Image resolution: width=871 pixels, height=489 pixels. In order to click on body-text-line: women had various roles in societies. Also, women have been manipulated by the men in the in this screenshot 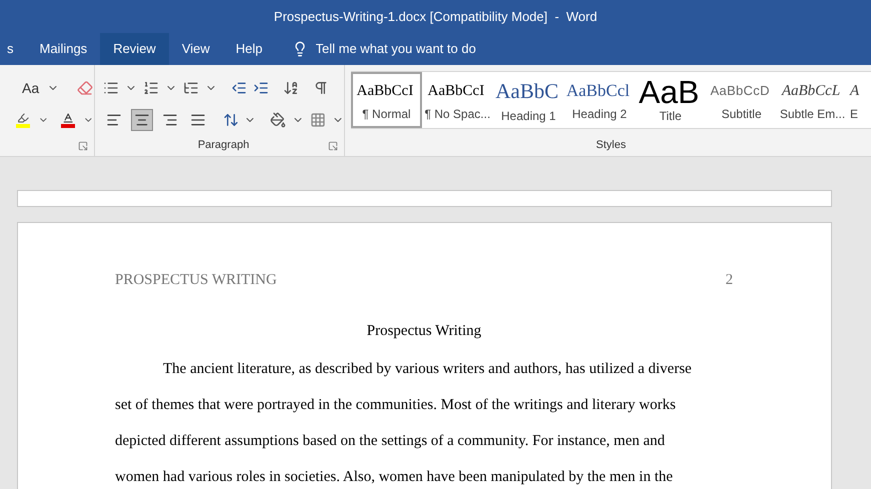, I will do `click(394, 477)`.